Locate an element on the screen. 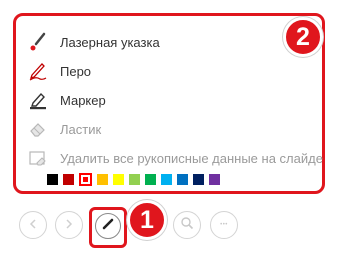  next-slide-button is located at coordinates (69, 225).